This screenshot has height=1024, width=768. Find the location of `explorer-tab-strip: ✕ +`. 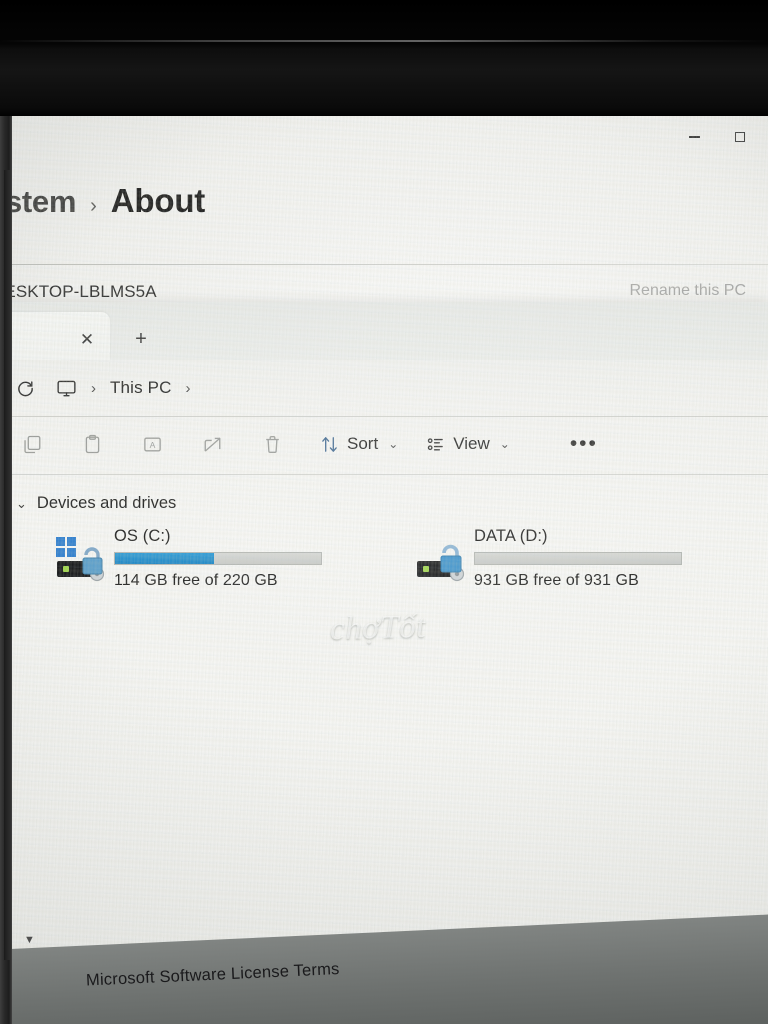

explorer-tab-strip: ✕ + is located at coordinates (389, 331).